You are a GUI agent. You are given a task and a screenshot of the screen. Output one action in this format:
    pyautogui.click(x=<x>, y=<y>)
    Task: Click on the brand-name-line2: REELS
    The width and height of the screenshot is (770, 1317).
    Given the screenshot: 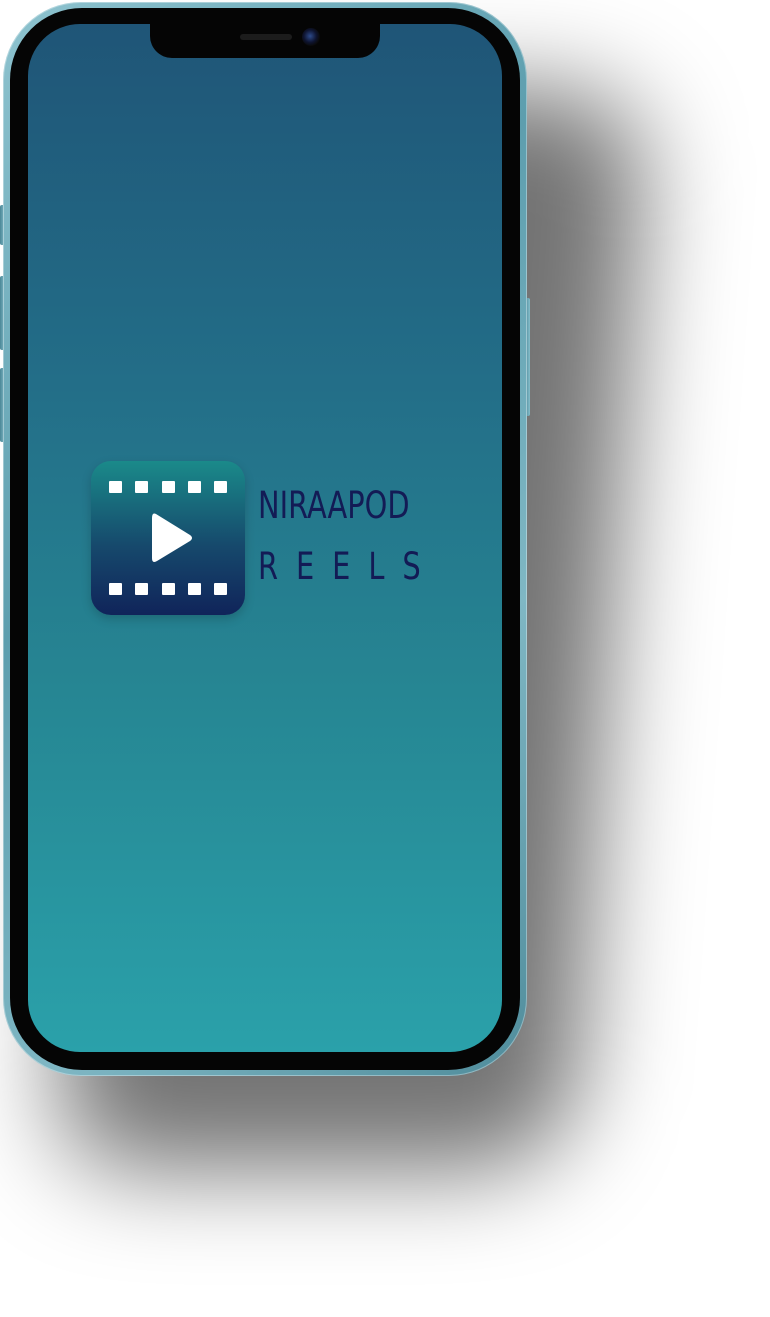 What is the action you would take?
    pyautogui.click(x=348, y=566)
    